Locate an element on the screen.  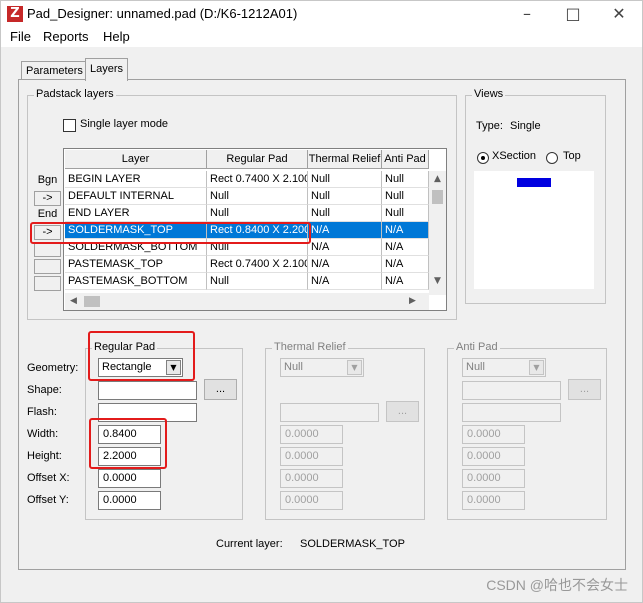
regular-pad-offset-y-input: 0.0000 is located at coordinates (129, 500).